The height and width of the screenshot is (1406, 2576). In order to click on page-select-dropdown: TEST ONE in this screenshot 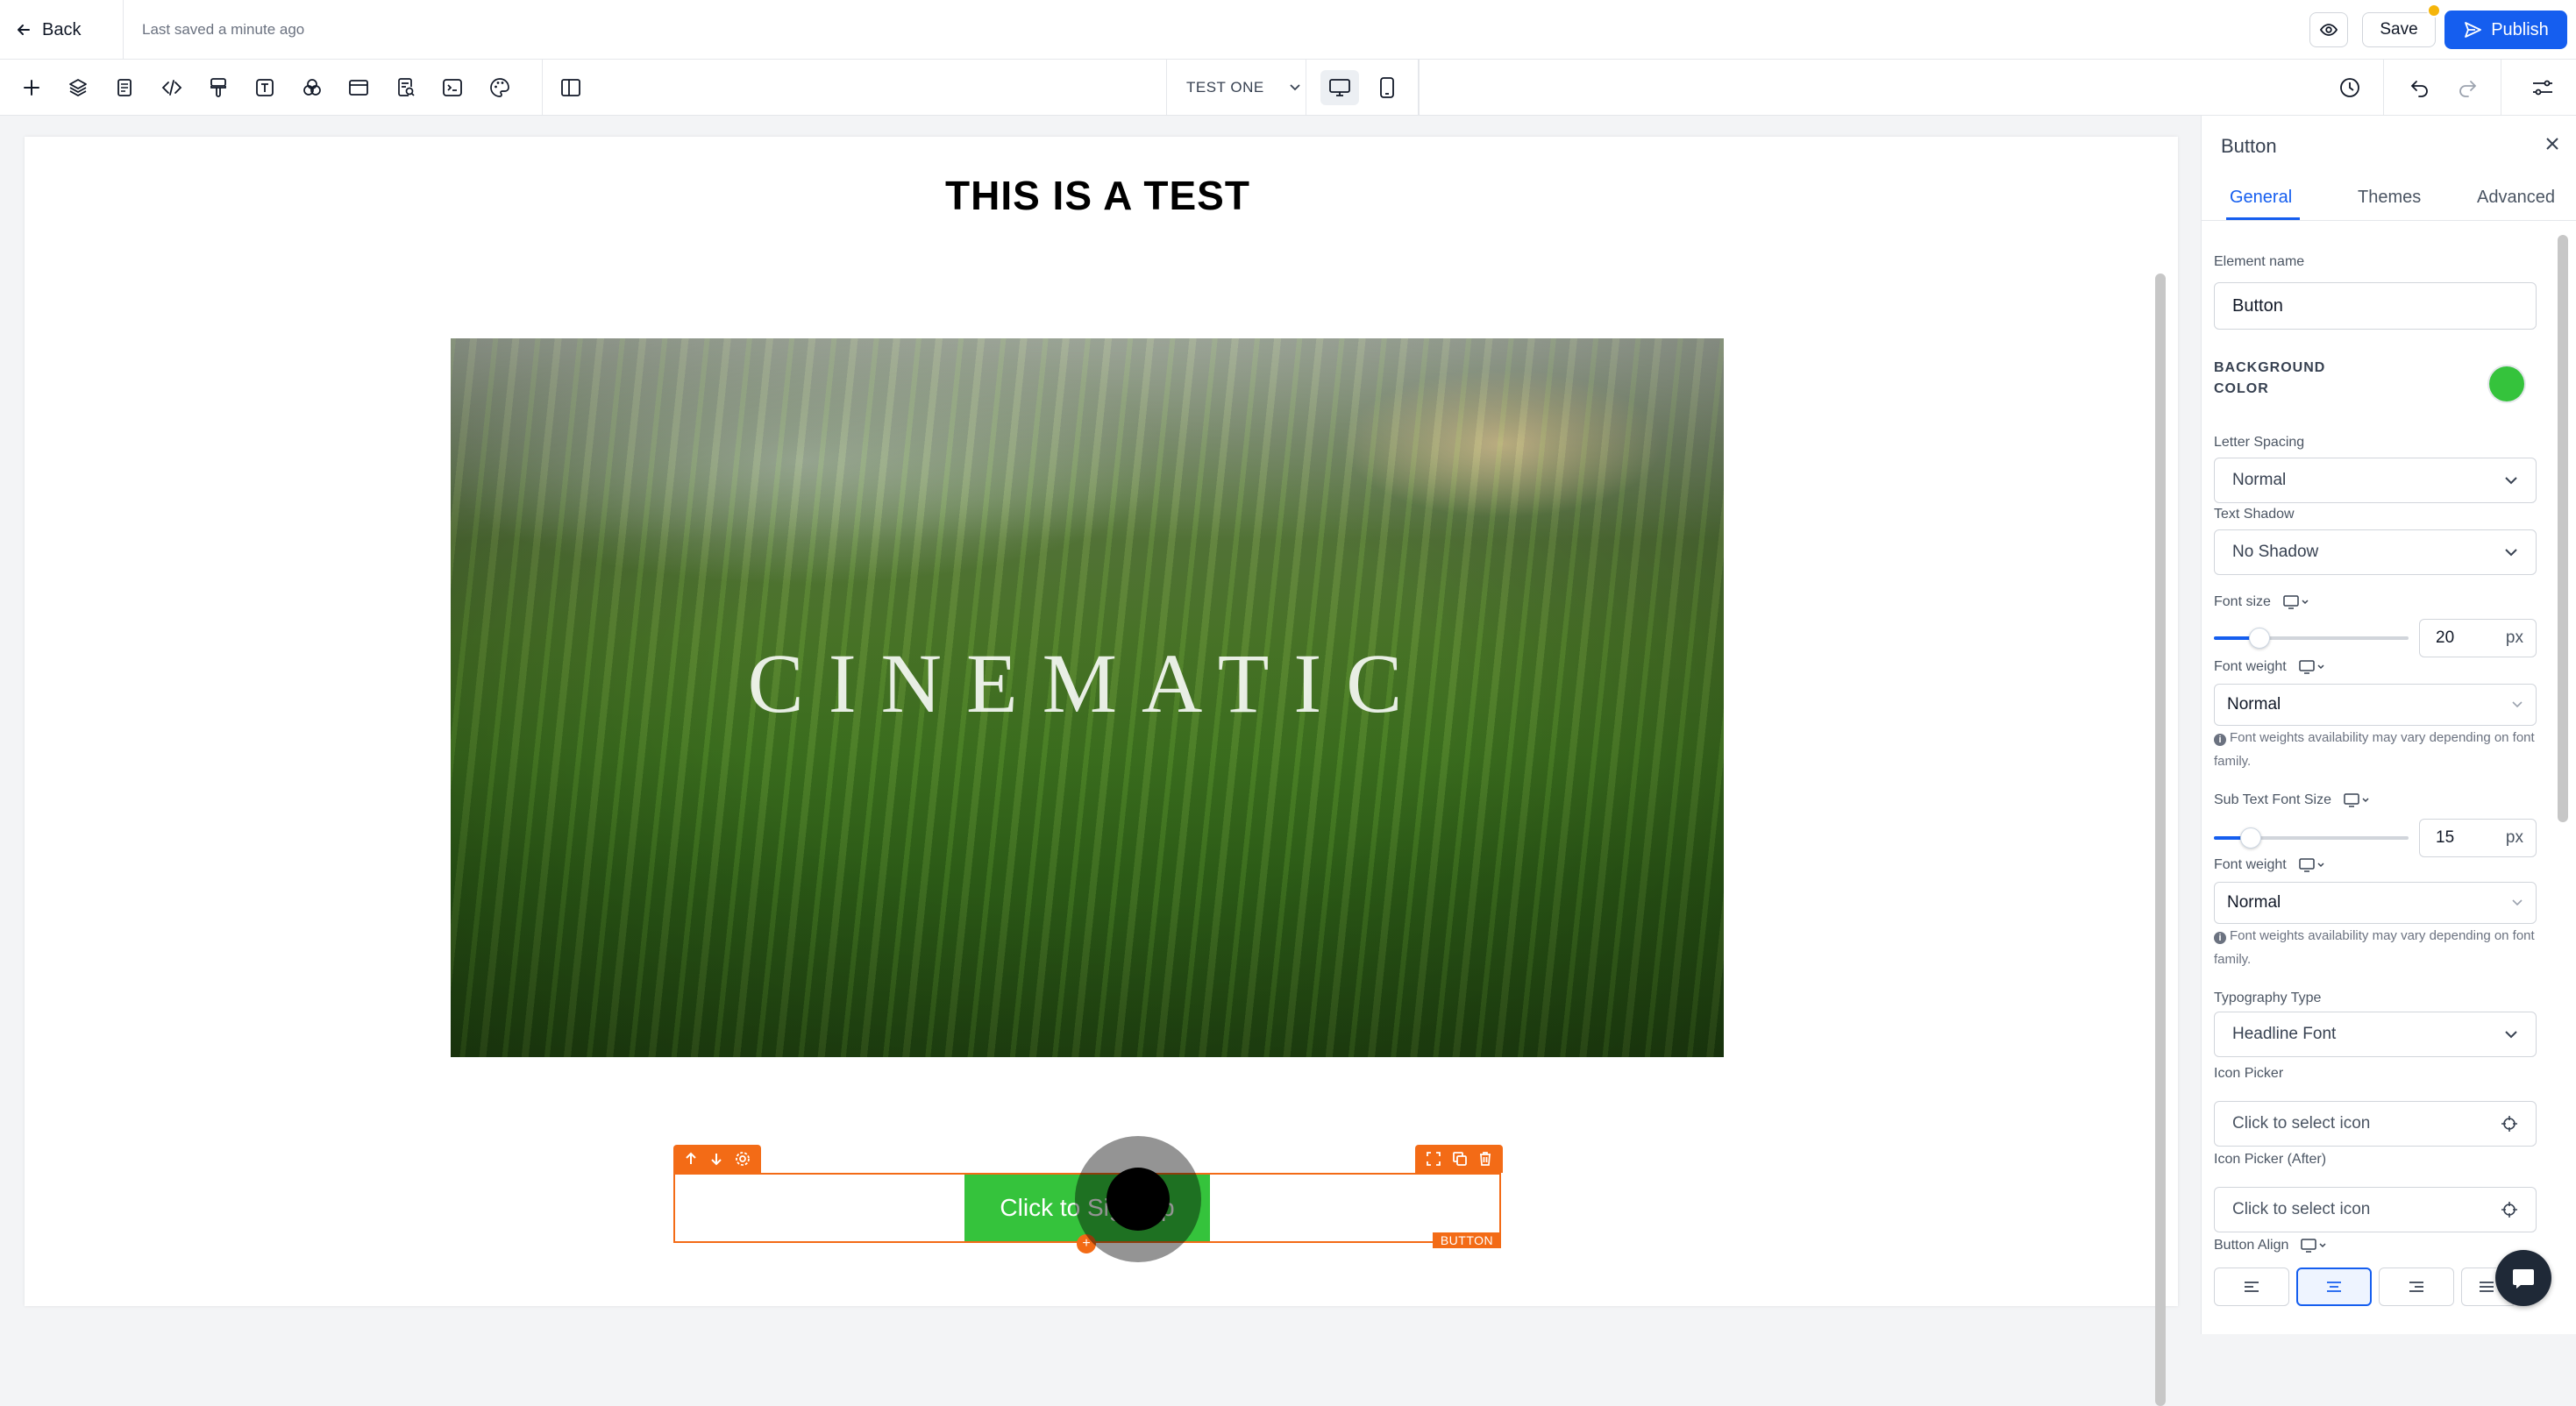, I will do `click(1236, 88)`.